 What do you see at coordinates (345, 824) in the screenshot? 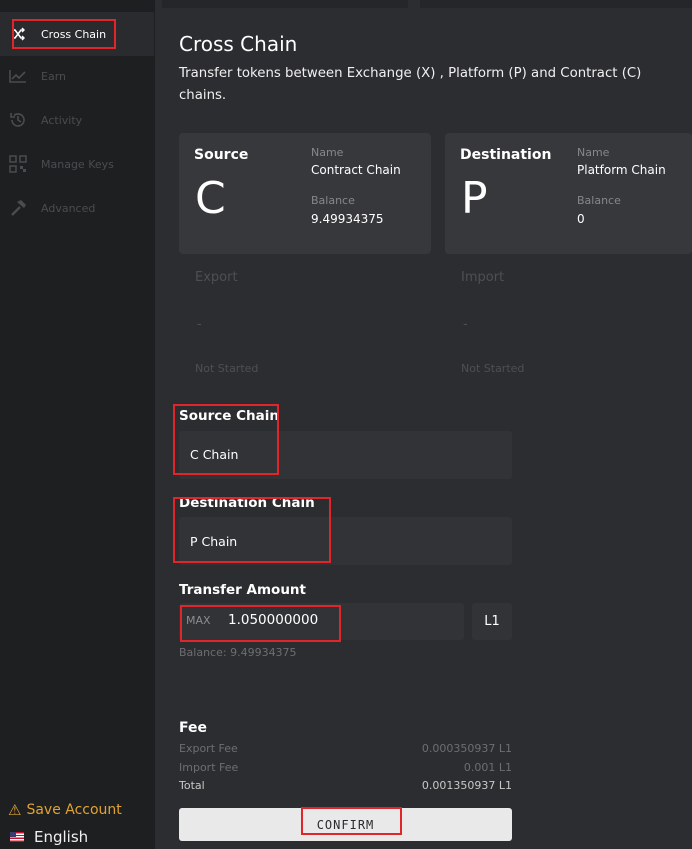
I see `confirm-button: CONFIRM` at bounding box center [345, 824].